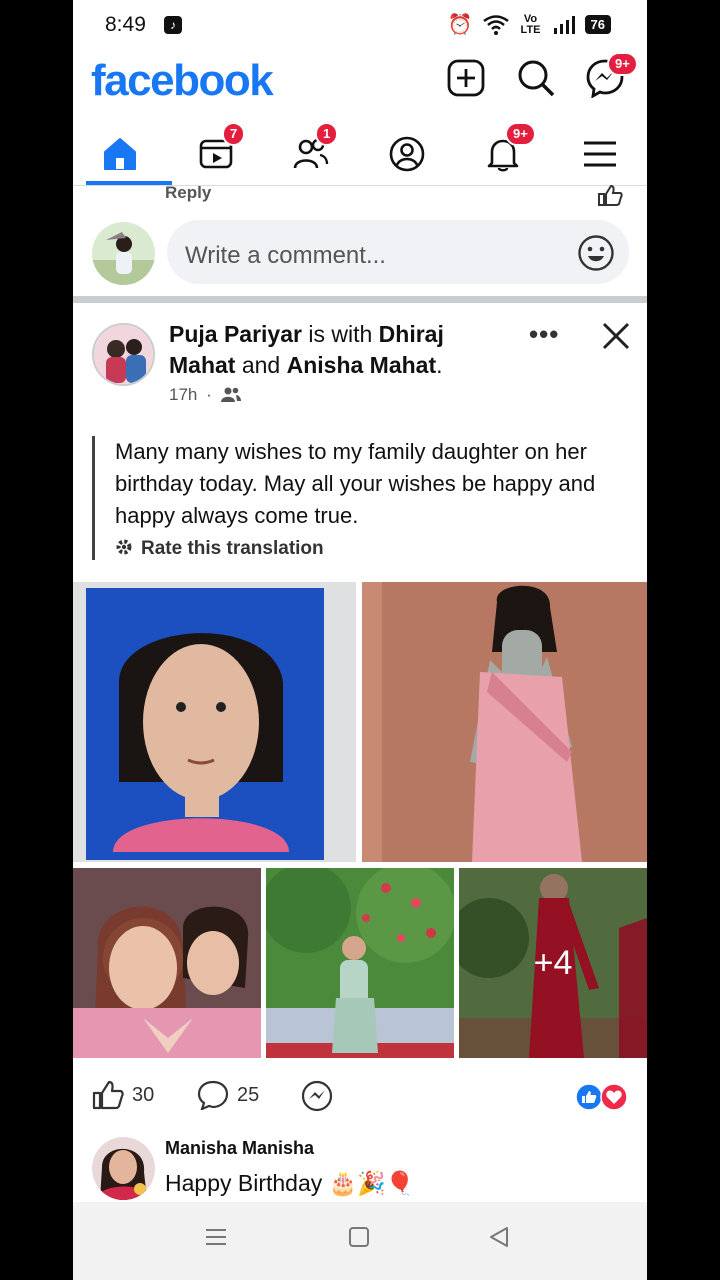 Image resolution: width=720 pixels, height=1280 pixels. I want to click on back-icon, so click(499, 1237).